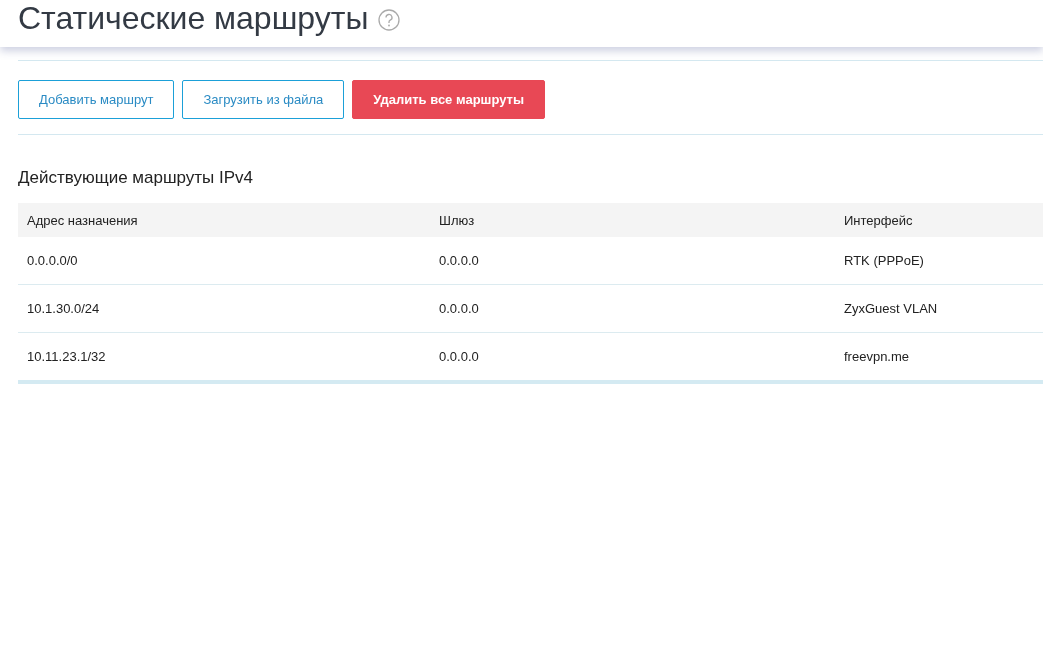  What do you see at coordinates (632, 220) in the screenshot?
I see `column-header: Шлюз` at bounding box center [632, 220].